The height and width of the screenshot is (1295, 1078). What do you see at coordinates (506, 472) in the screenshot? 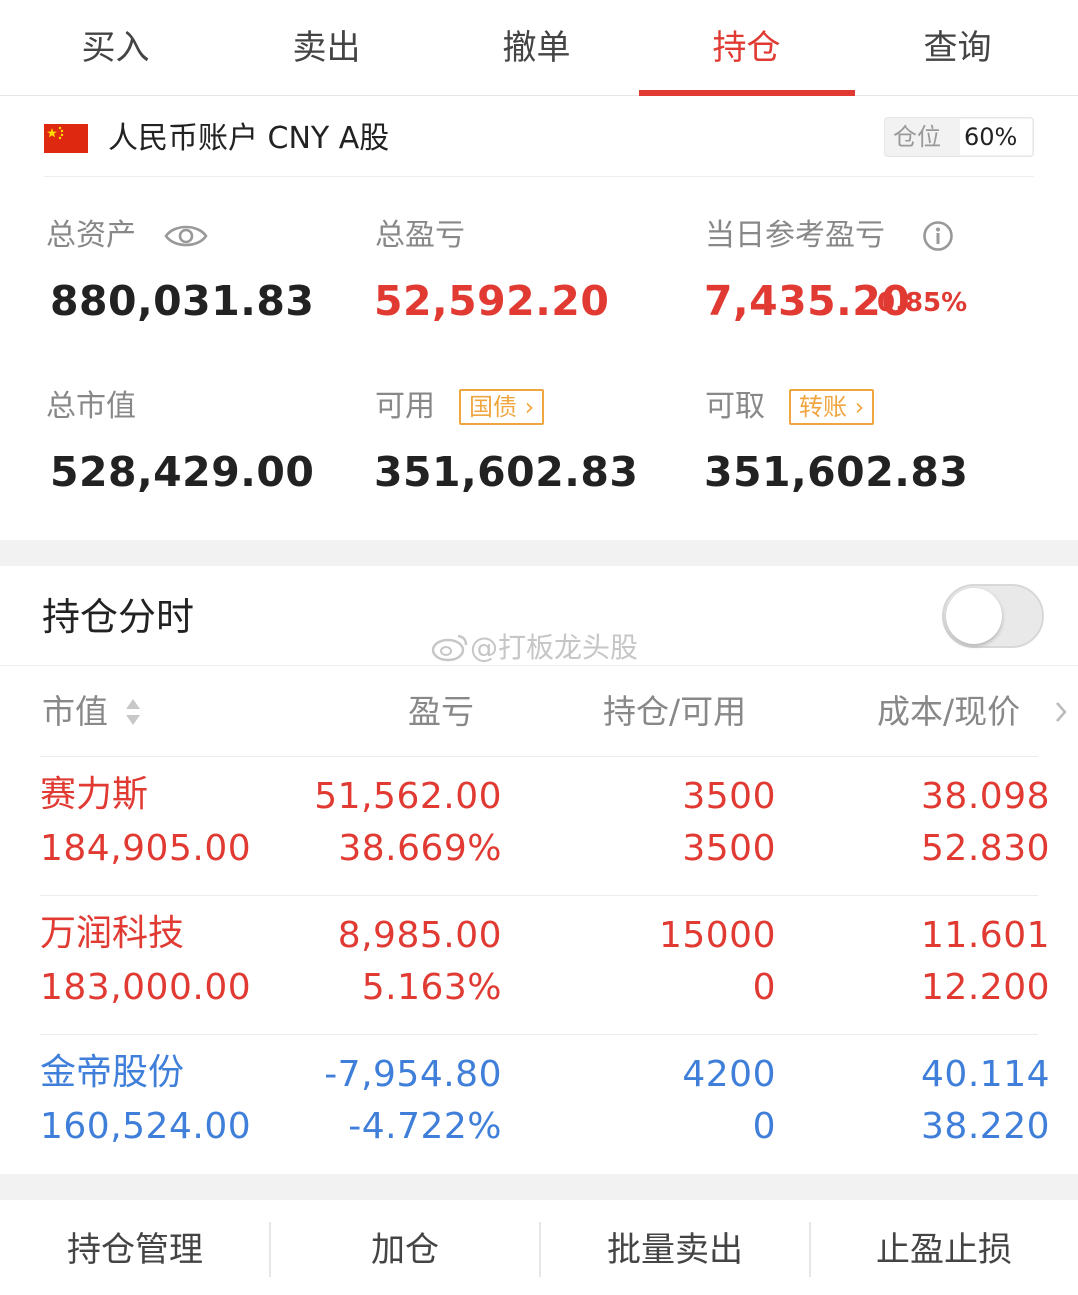
I see `available-value: 351,602.83` at bounding box center [506, 472].